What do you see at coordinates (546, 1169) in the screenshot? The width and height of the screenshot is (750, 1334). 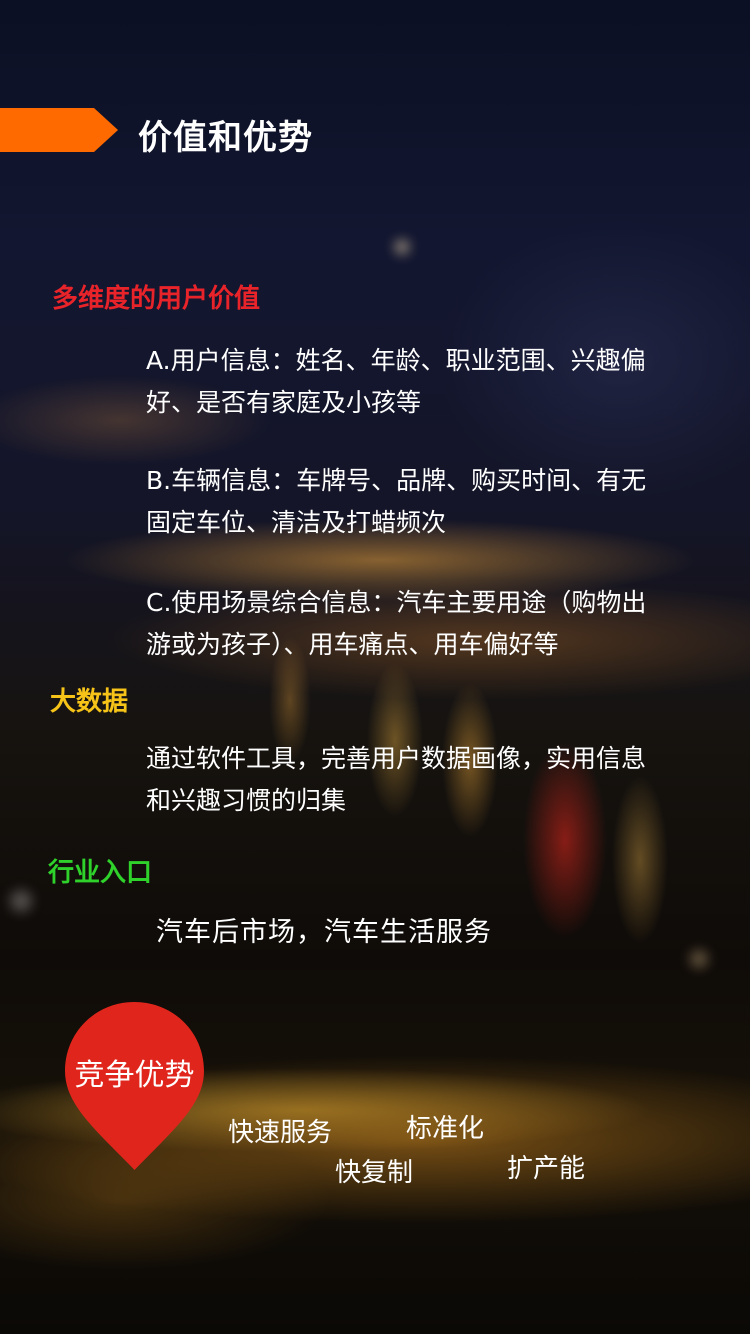 I see `advantage-item: 扩产能` at bounding box center [546, 1169].